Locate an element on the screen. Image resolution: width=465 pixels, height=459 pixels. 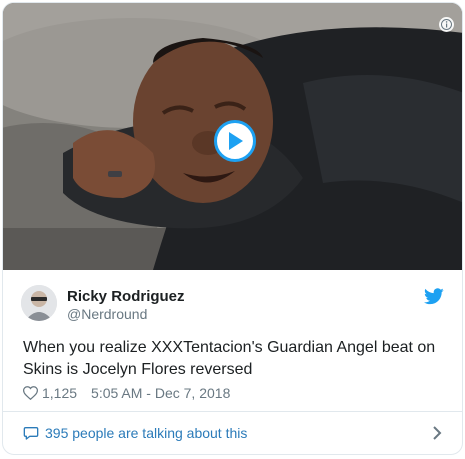
info-button is located at coordinates (446, 24).